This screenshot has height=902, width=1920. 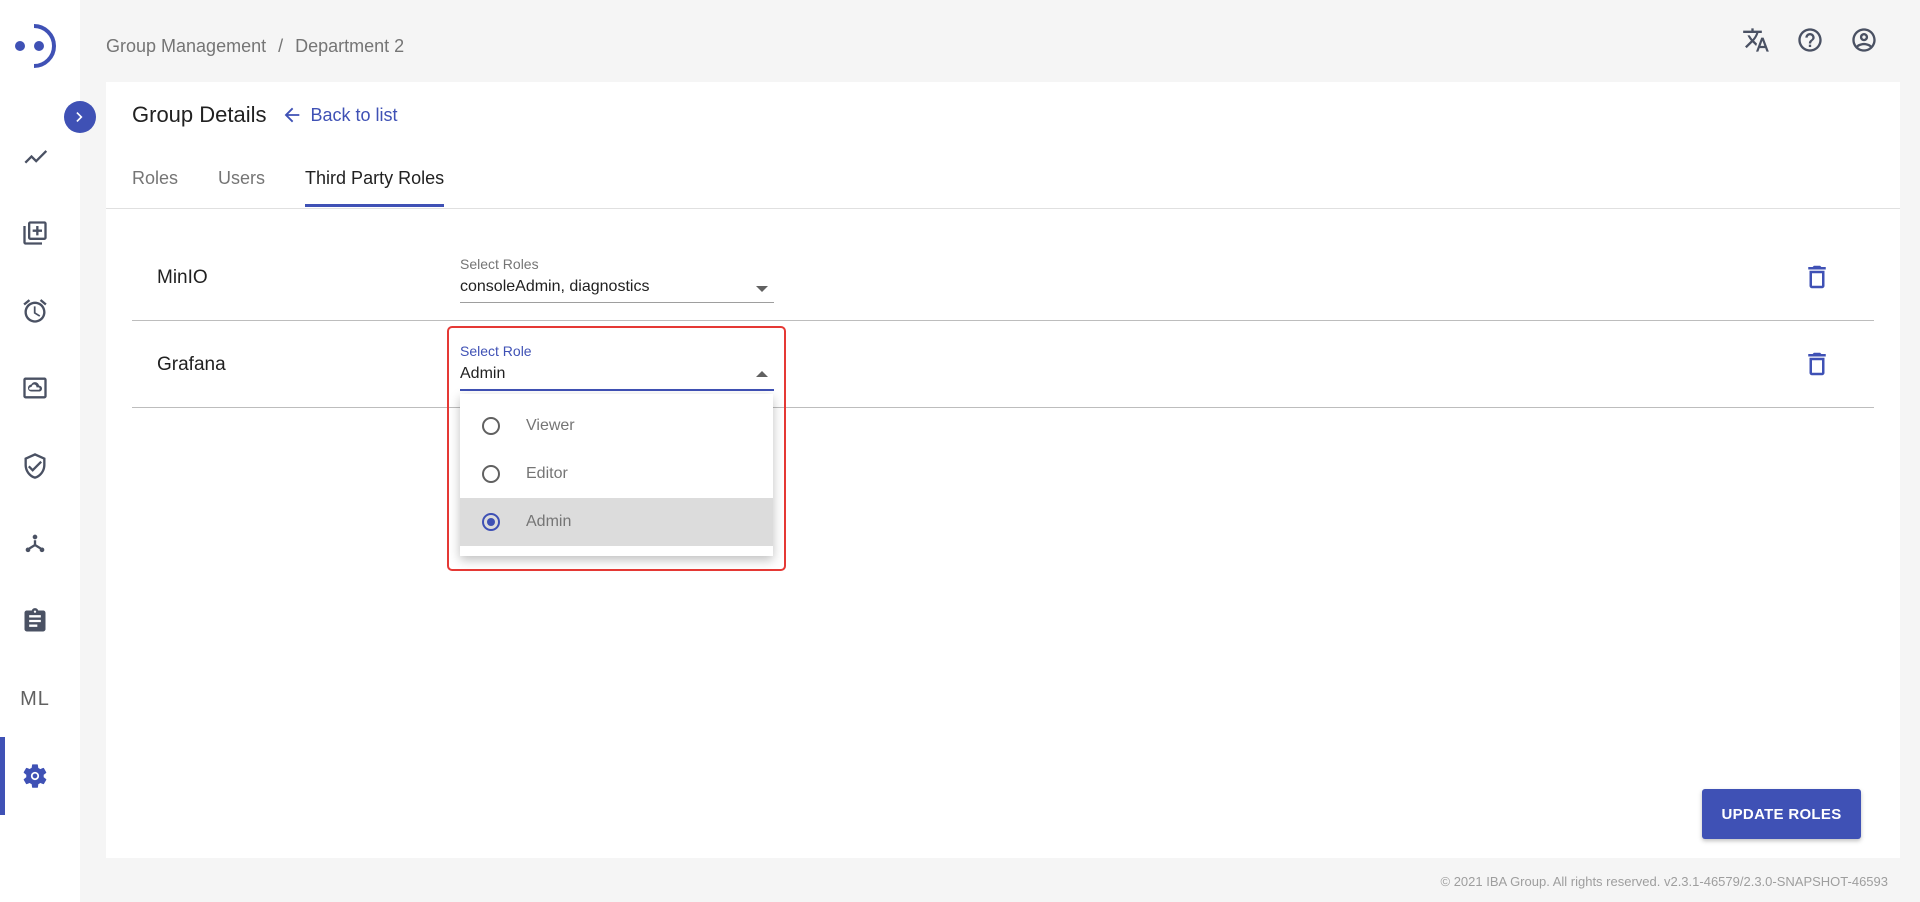 What do you see at coordinates (491, 522) in the screenshot?
I see `radio-checked-icon` at bounding box center [491, 522].